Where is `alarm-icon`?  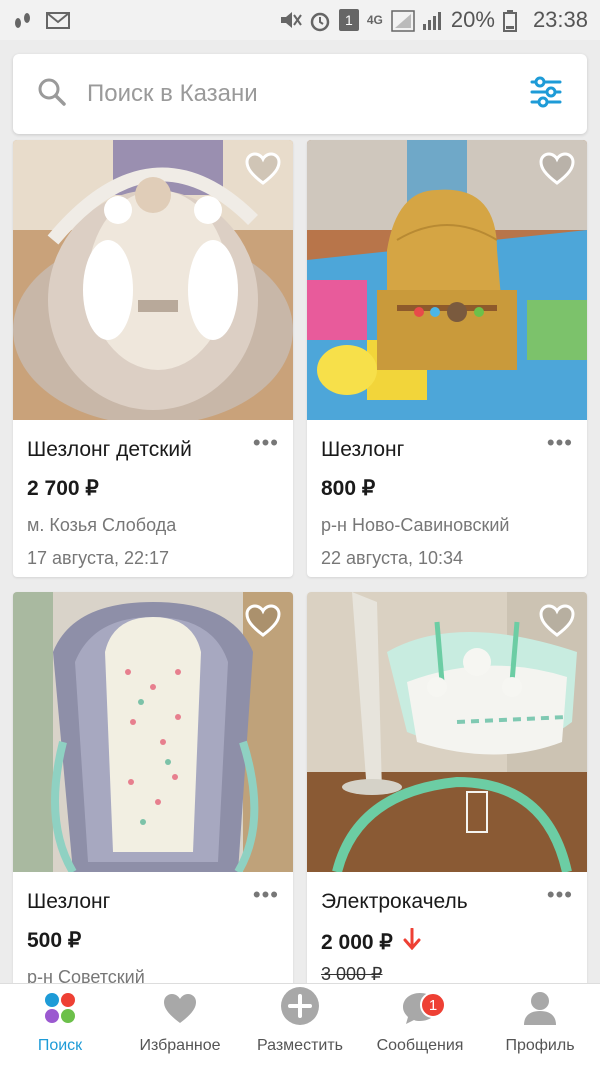
alarm-icon is located at coordinates (320, 21).